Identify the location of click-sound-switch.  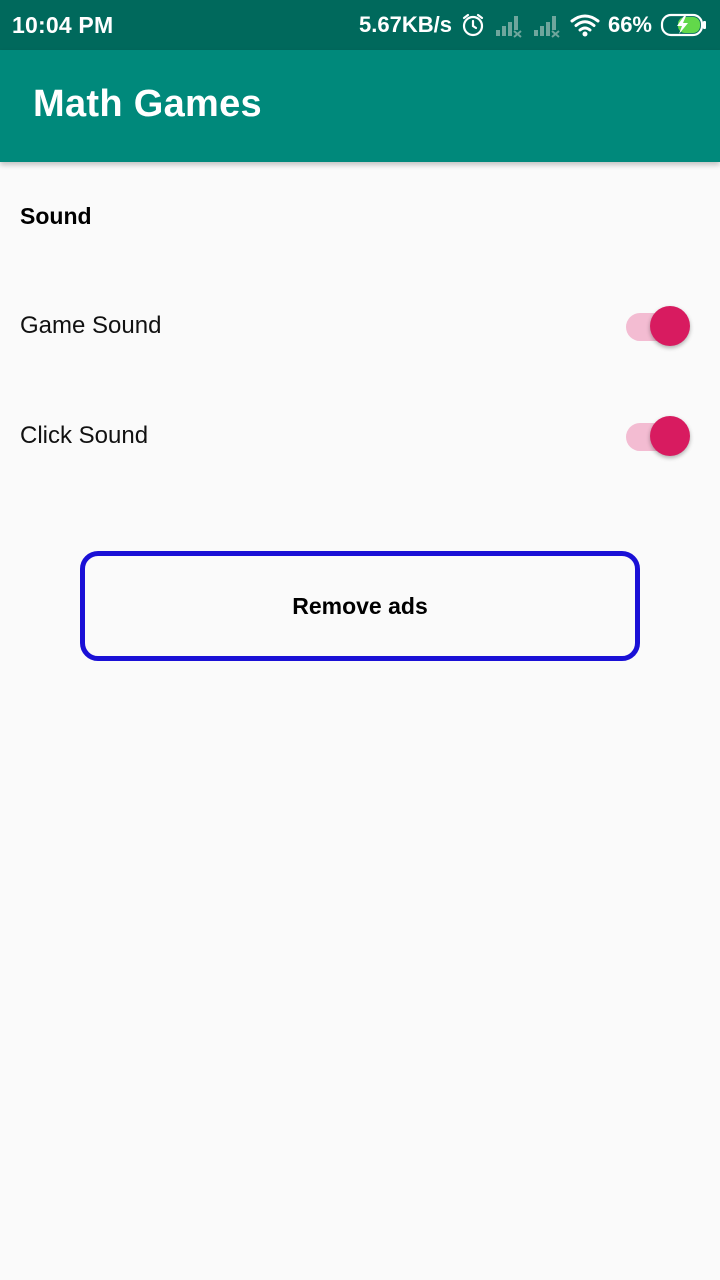
(659, 436).